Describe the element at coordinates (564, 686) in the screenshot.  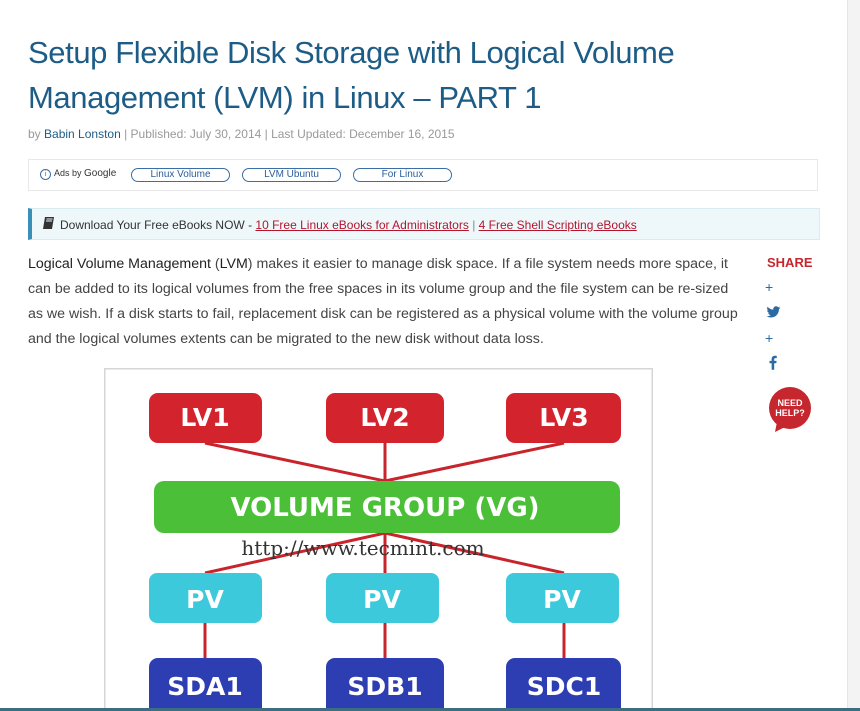
I see `sdc1-label: SDC1` at that location.